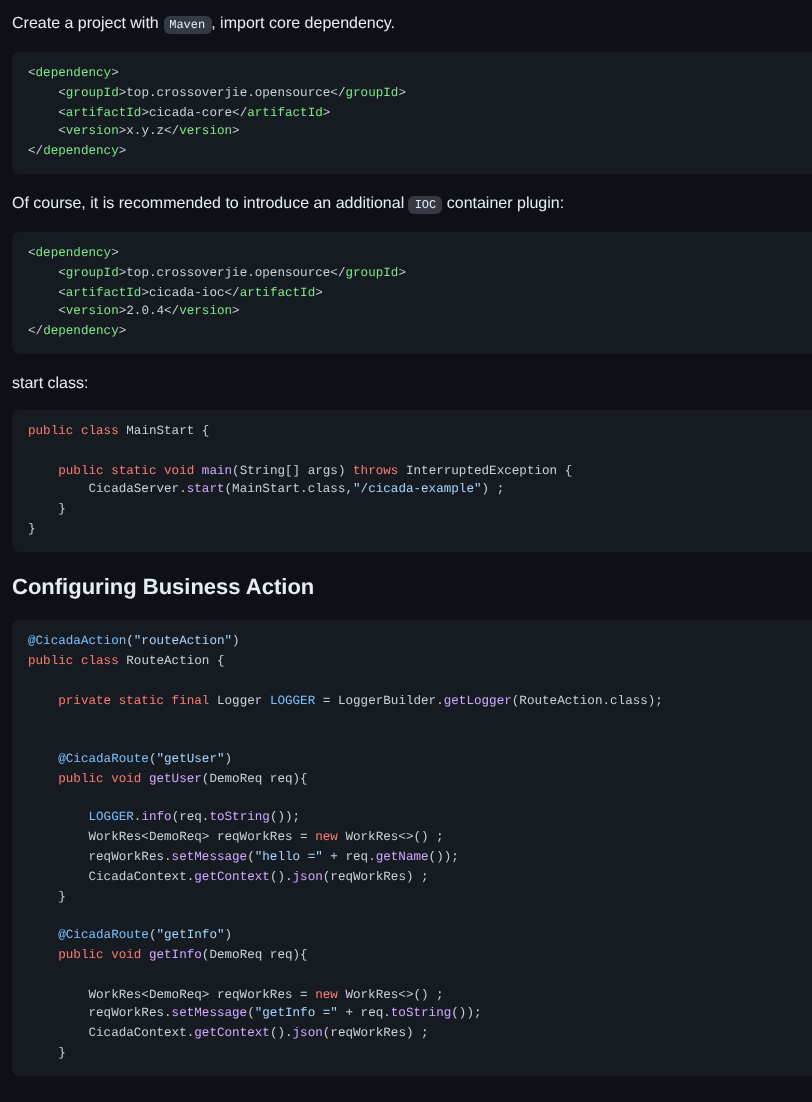 The height and width of the screenshot is (1102, 812). Describe the element at coordinates (51, 383) in the screenshot. I see `paragraph: start class:` at that location.